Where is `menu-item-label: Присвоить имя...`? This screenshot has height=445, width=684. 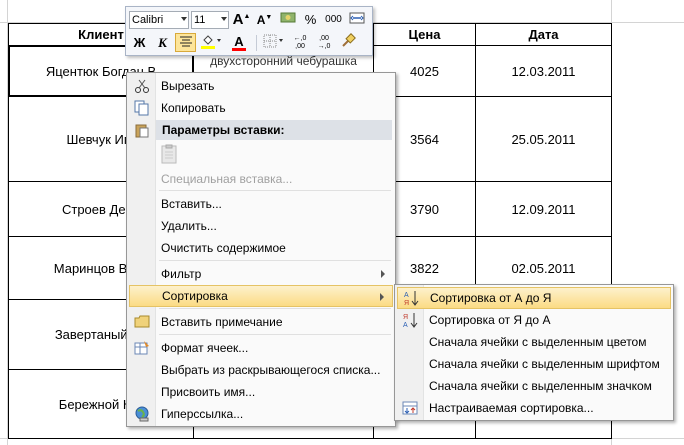 menu-item-label: Присвоить имя... is located at coordinates (208, 392).